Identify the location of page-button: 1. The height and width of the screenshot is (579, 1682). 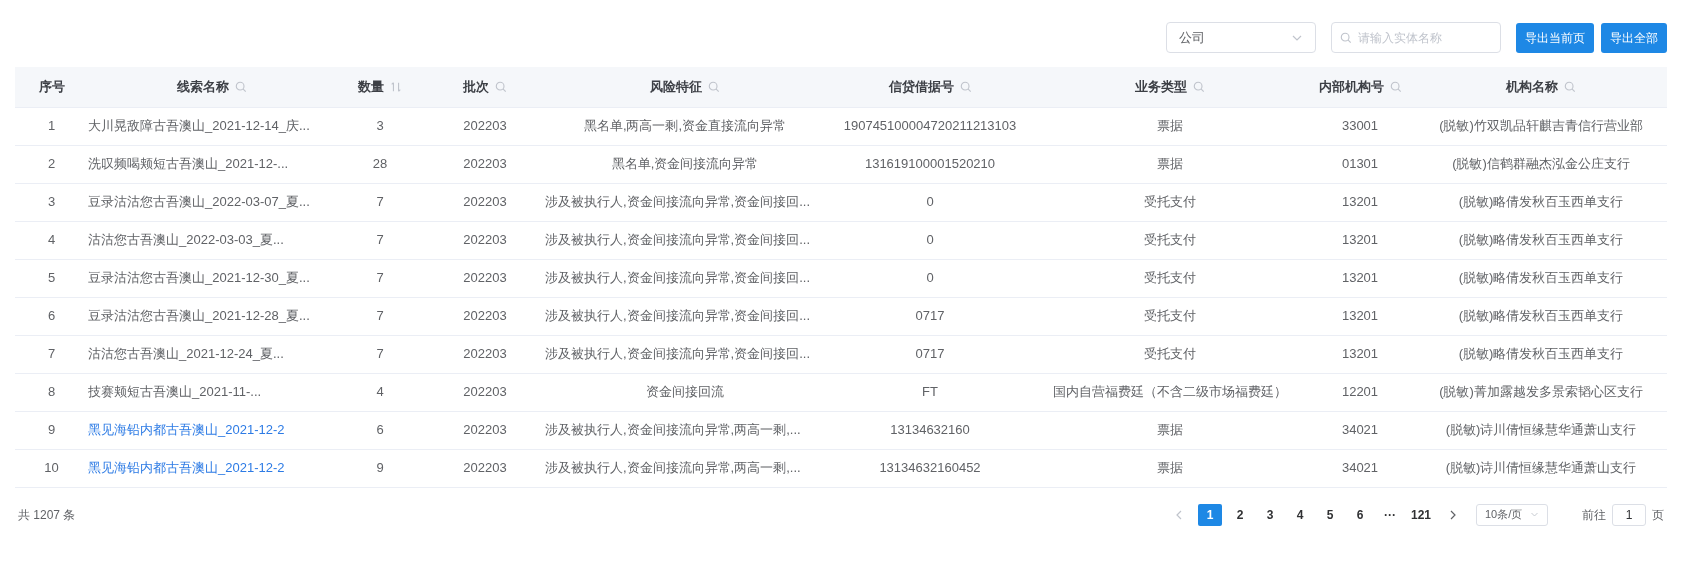
(1209, 514).